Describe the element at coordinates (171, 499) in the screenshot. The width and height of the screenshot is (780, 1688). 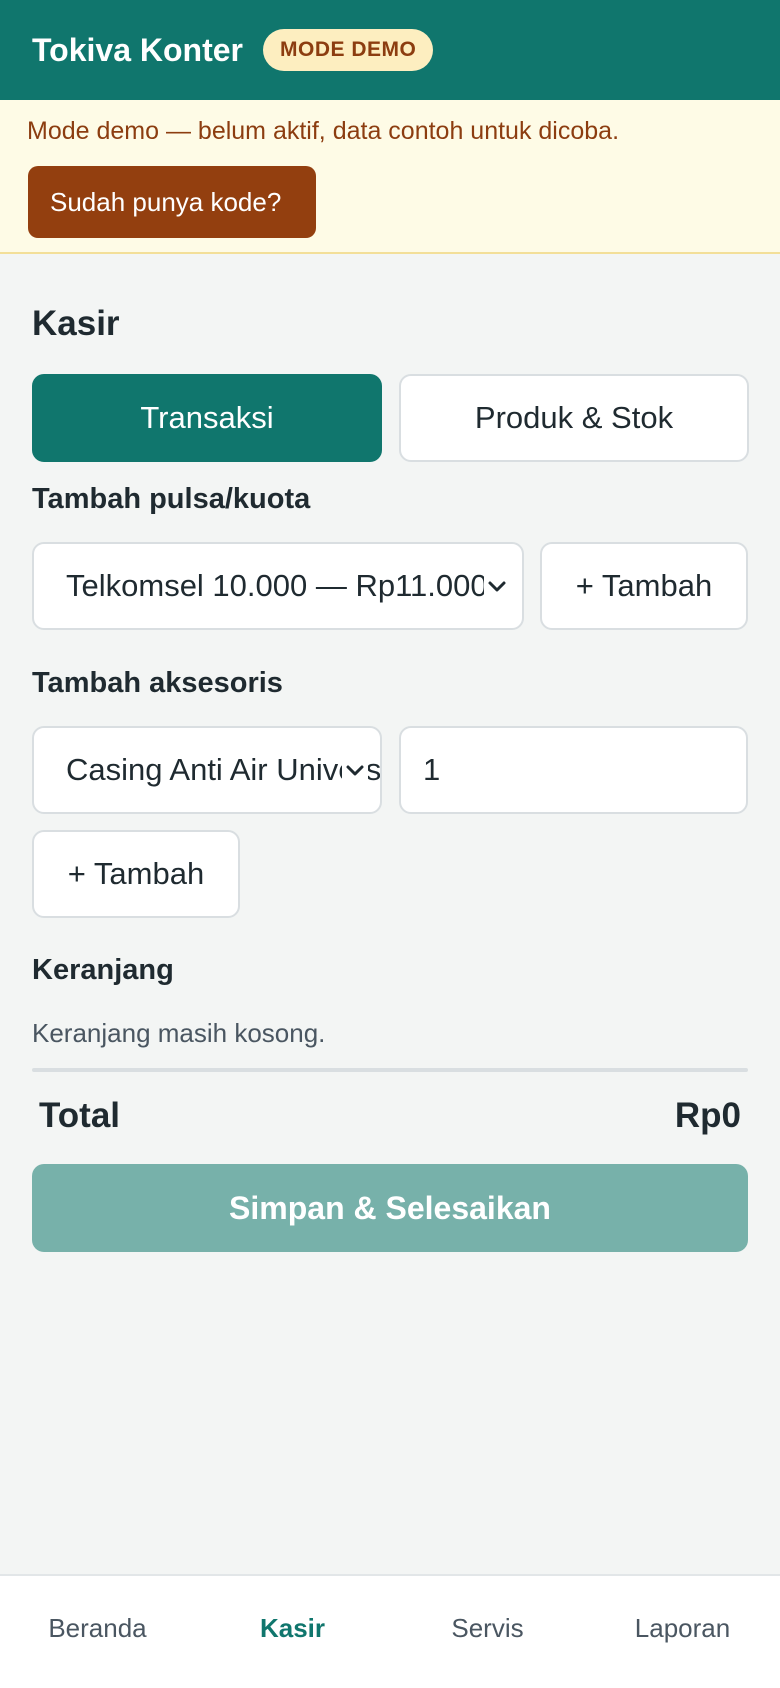
I see `pulsa-label: Tambah pulsa/kuota` at that location.